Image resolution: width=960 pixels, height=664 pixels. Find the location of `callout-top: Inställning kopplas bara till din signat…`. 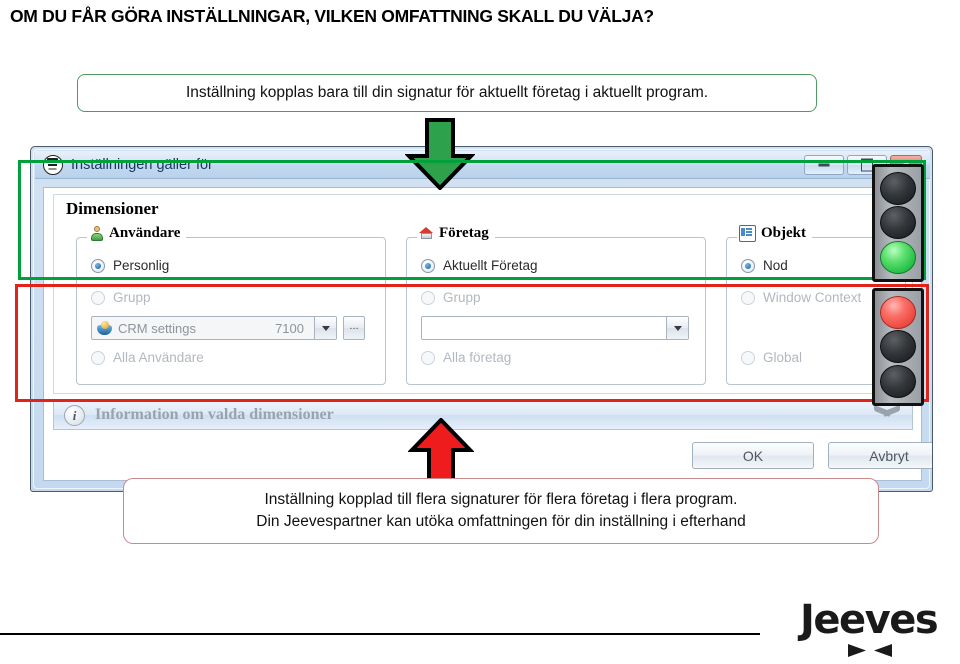

callout-top: Inställning kopplas bara till din signat… is located at coordinates (447, 93).